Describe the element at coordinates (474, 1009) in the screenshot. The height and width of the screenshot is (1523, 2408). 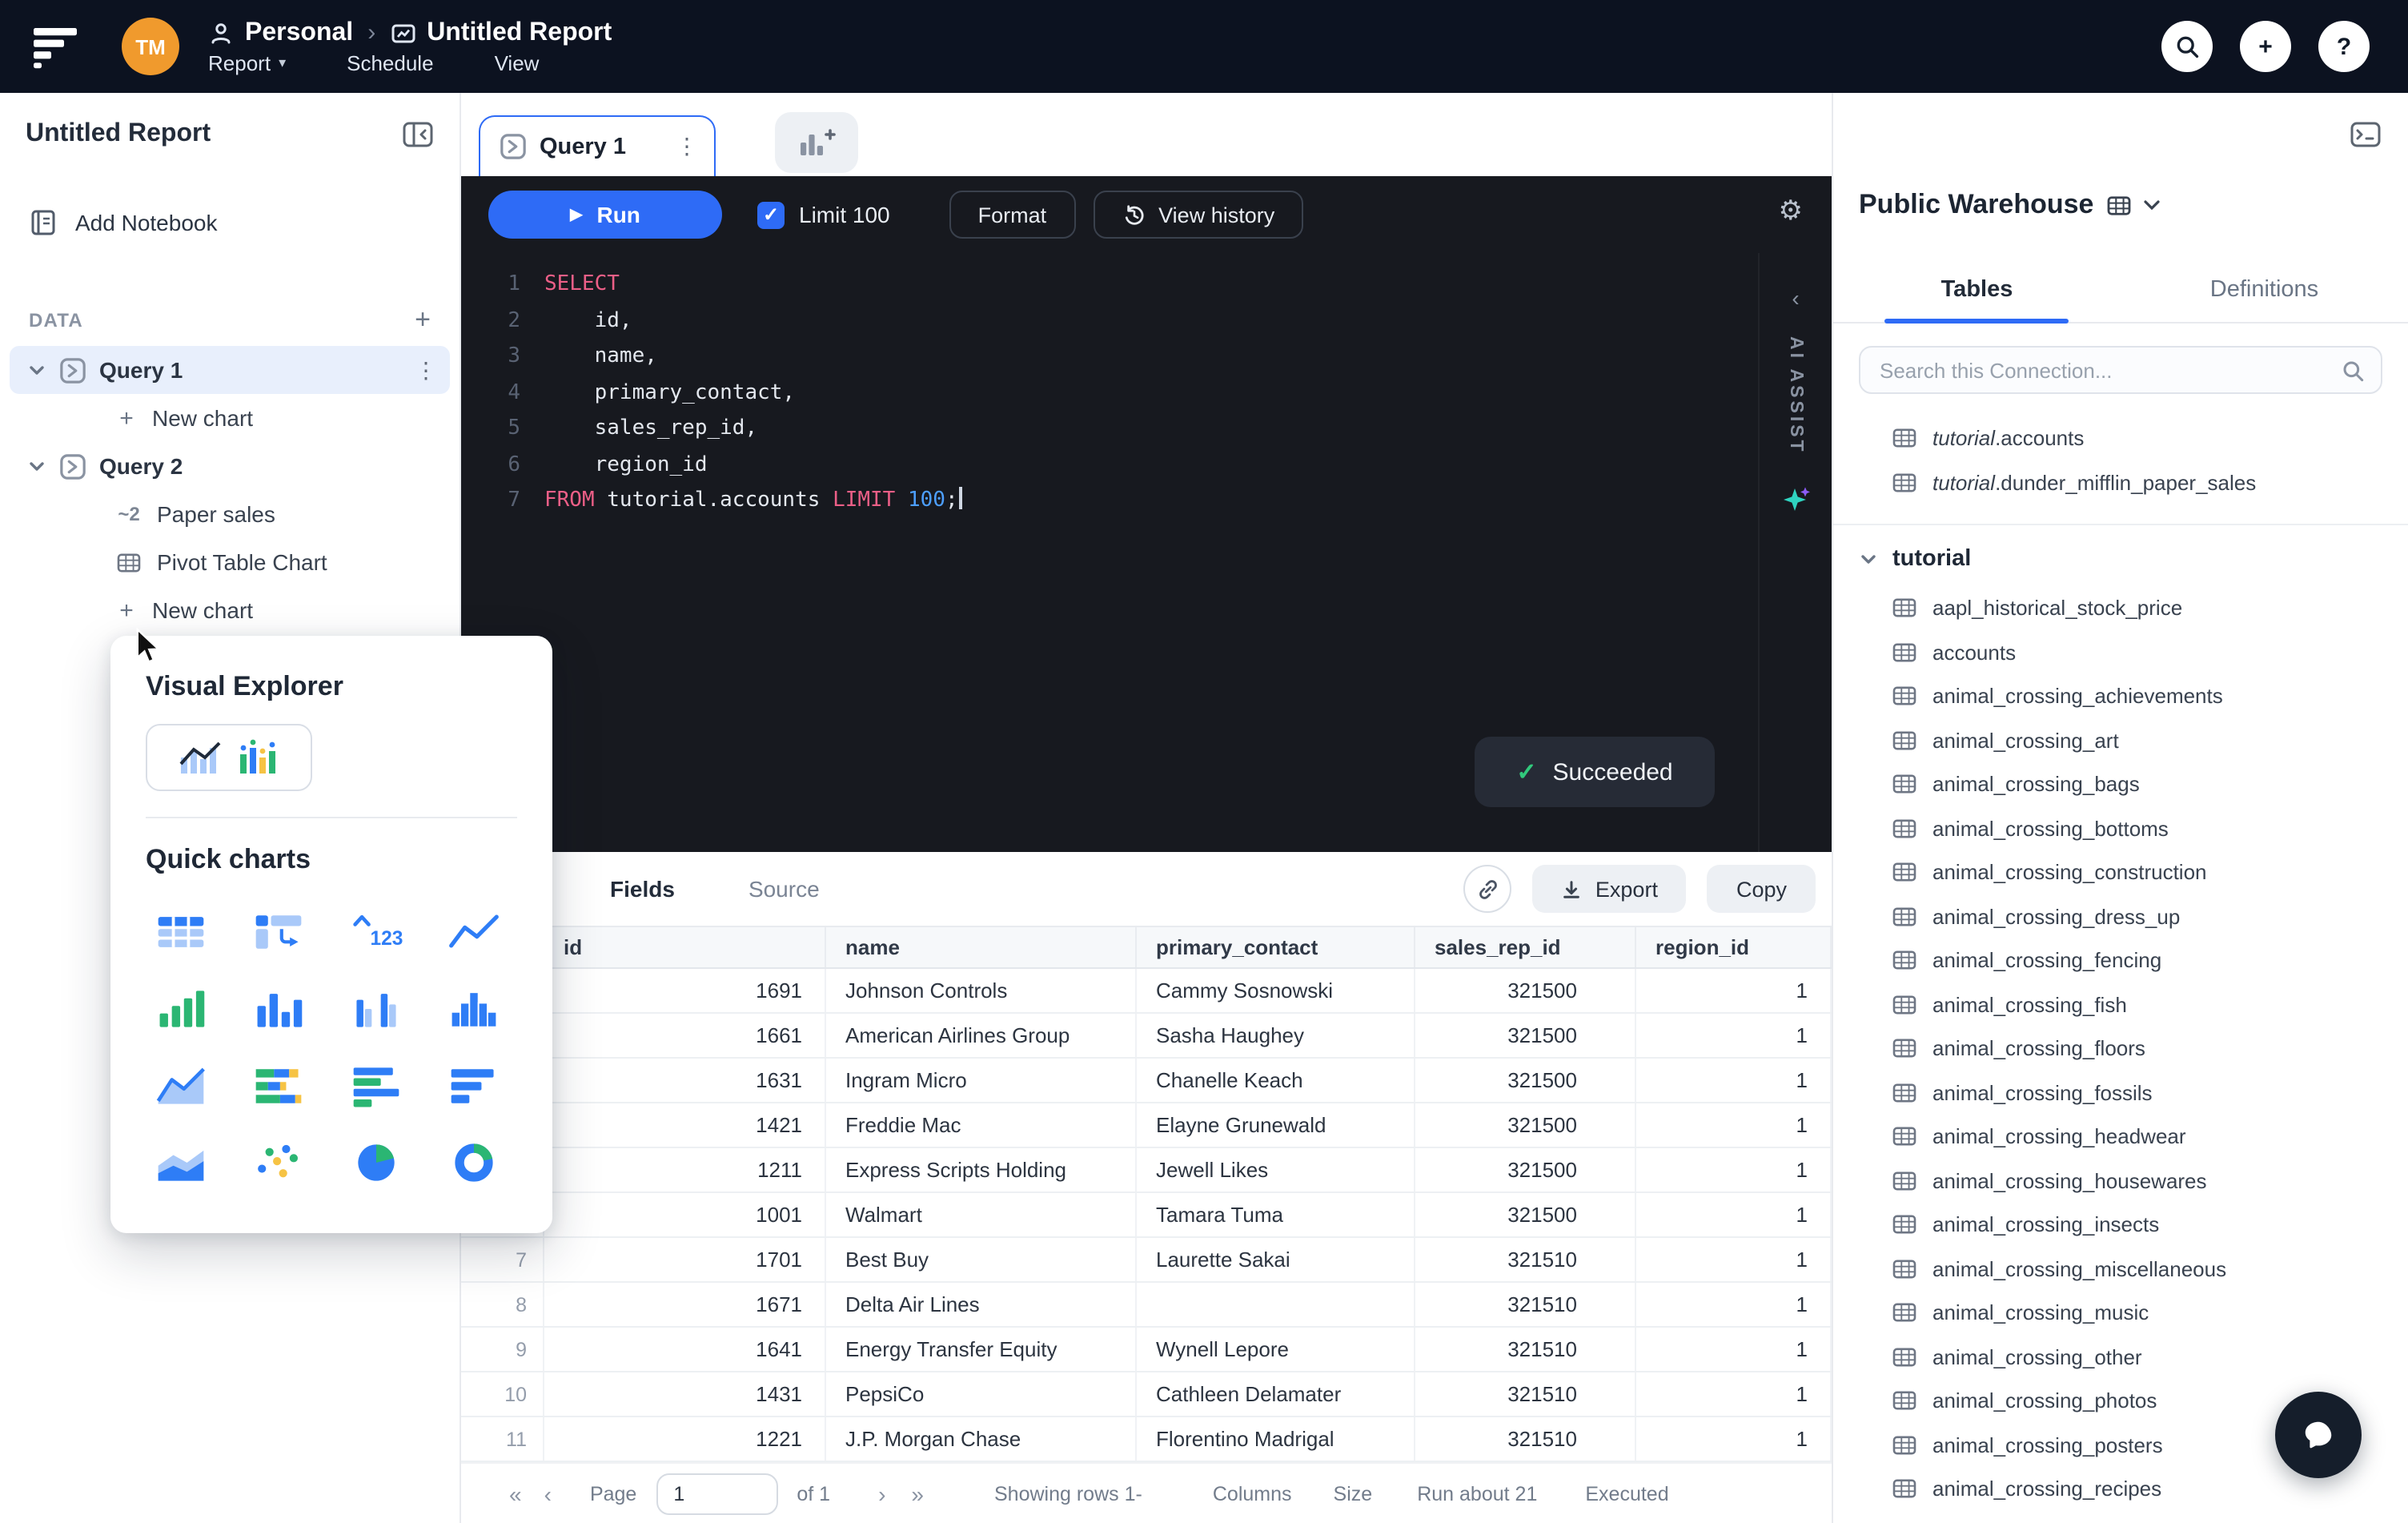
I see `quick-chart-histogram` at that location.